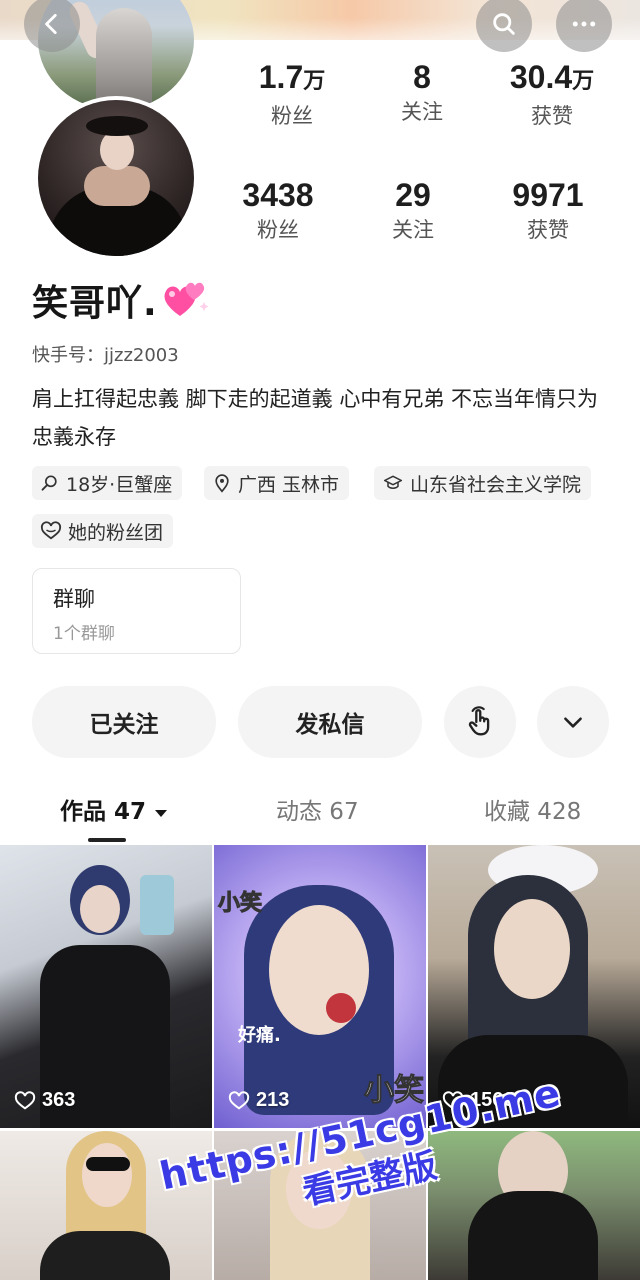 Image resolution: width=640 pixels, height=1280 pixels. I want to click on stat-likes: 9971 获赞, so click(548, 210).